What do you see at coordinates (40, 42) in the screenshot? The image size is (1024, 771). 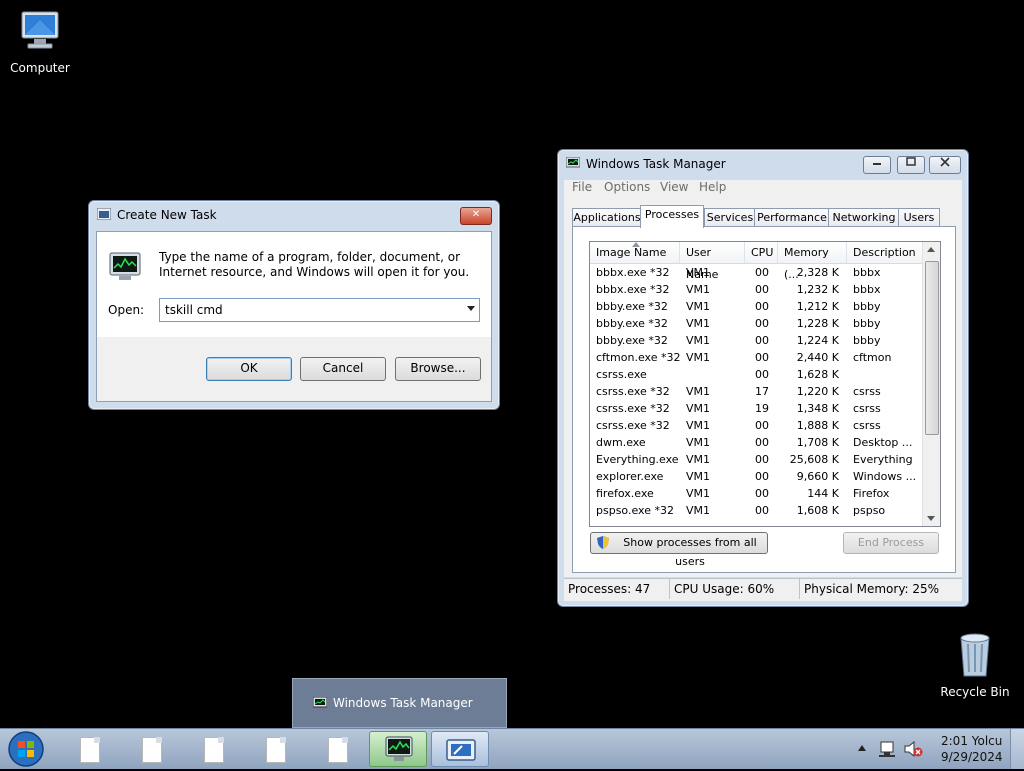 I see `desktop-icon-computer: Computer` at bounding box center [40, 42].